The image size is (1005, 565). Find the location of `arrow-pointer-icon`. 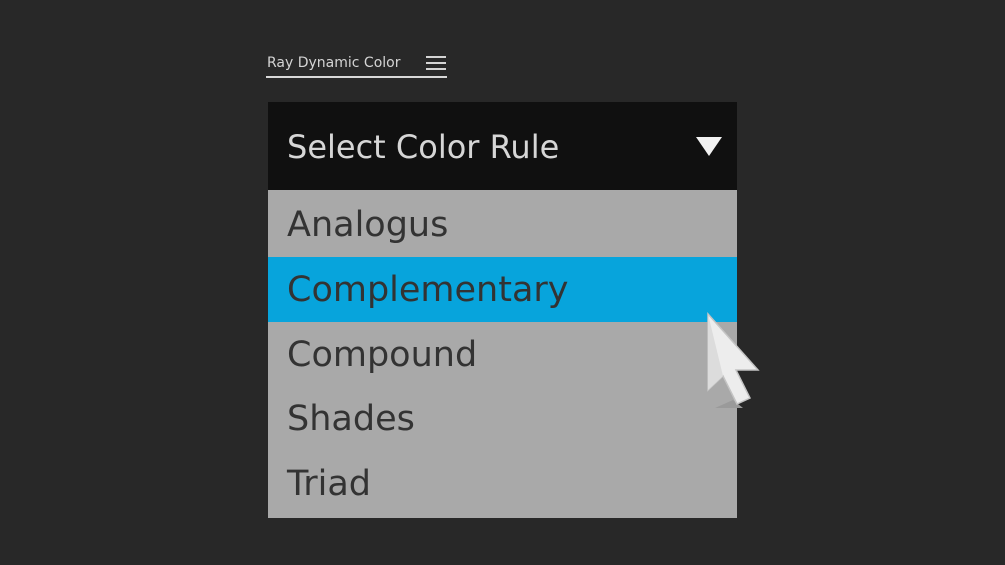

arrow-pointer-icon is located at coordinates (733, 360).